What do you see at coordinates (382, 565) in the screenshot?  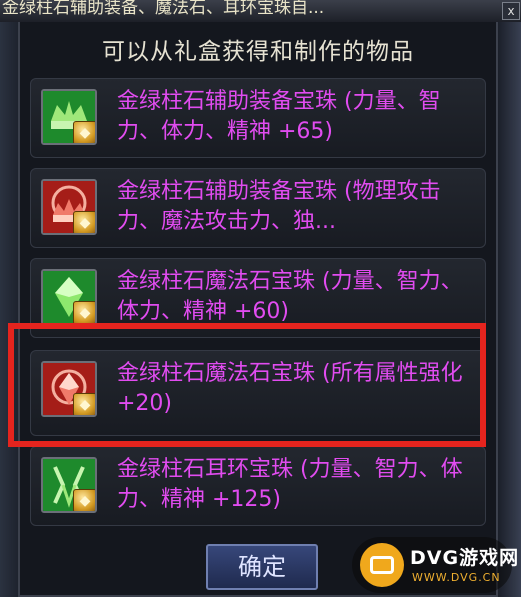 I see `gamepad-logo-icon` at bounding box center [382, 565].